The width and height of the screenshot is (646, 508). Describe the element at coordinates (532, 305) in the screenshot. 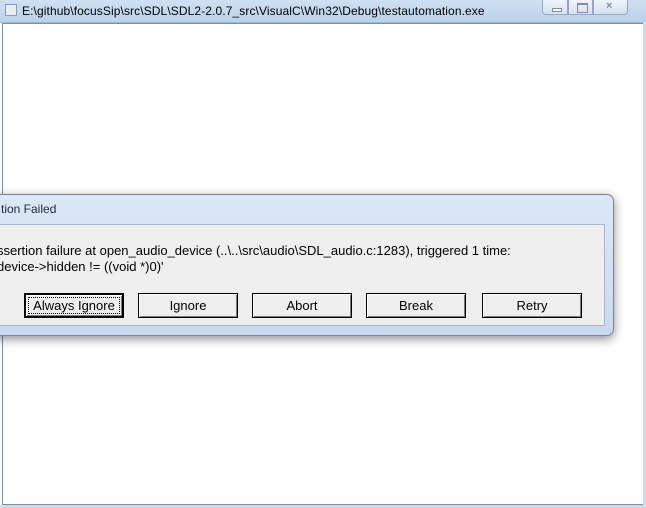

I see `retry-button: Retry` at that location.